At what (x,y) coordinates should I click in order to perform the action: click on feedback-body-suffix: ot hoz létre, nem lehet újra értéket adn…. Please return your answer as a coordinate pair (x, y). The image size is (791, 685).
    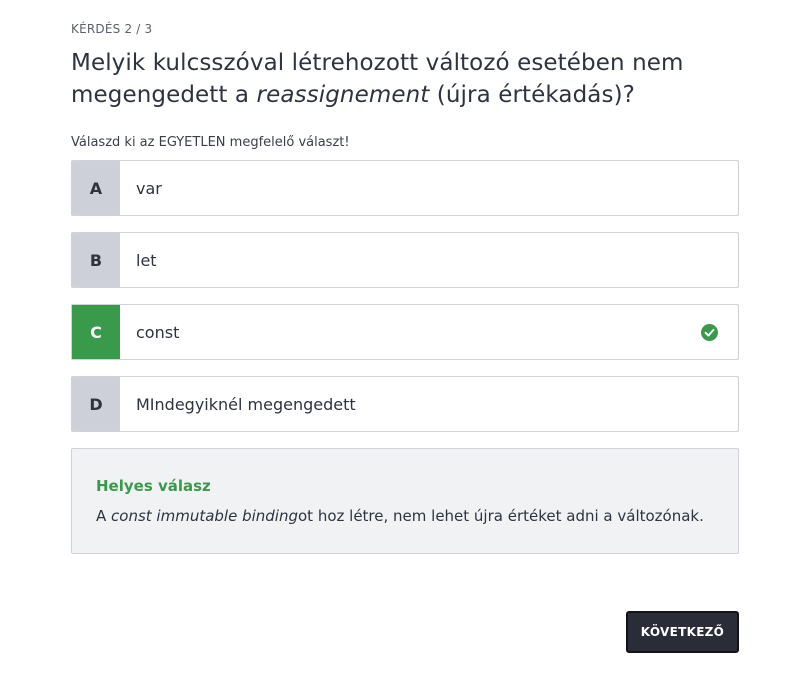
    Looking at the image, I should click on (501, 516).